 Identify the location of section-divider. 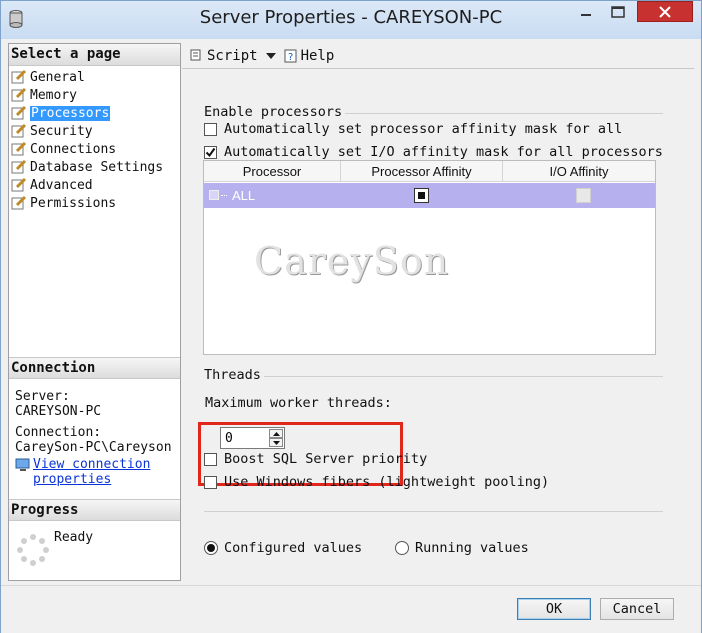
(433, 511).